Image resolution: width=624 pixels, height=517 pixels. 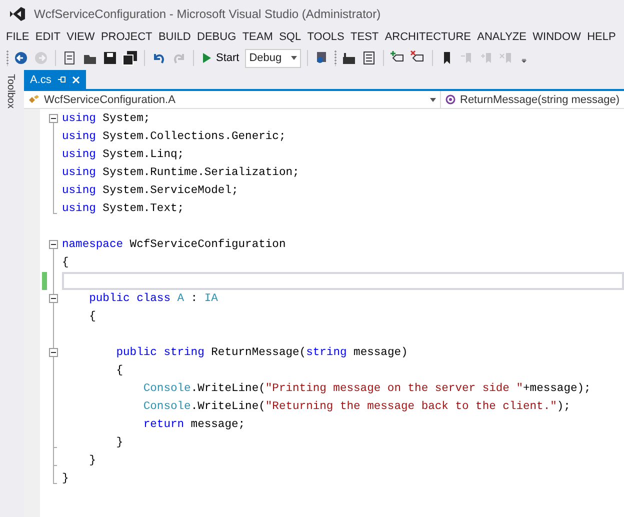 I want to click on menu-item: DEBUG, so click(x=216, y=37).